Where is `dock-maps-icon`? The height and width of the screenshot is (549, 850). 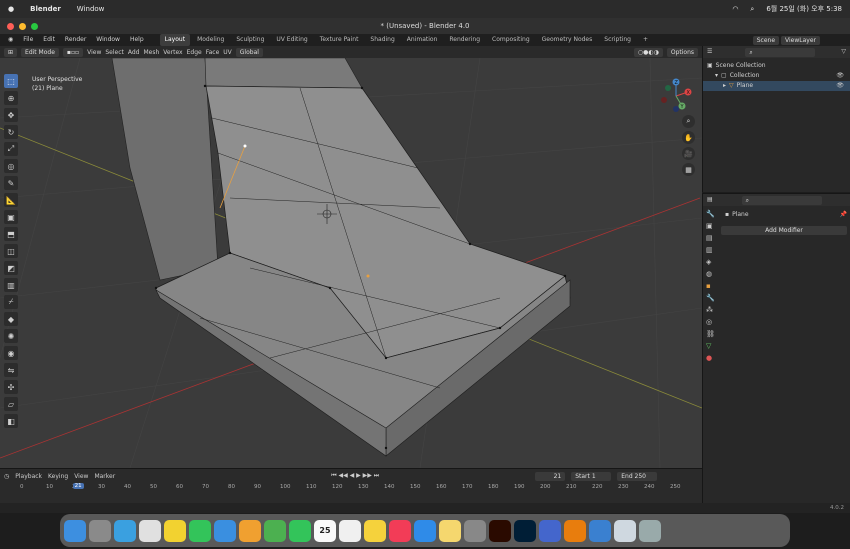
dock-maps-icon is located at coordinates (275, 530).